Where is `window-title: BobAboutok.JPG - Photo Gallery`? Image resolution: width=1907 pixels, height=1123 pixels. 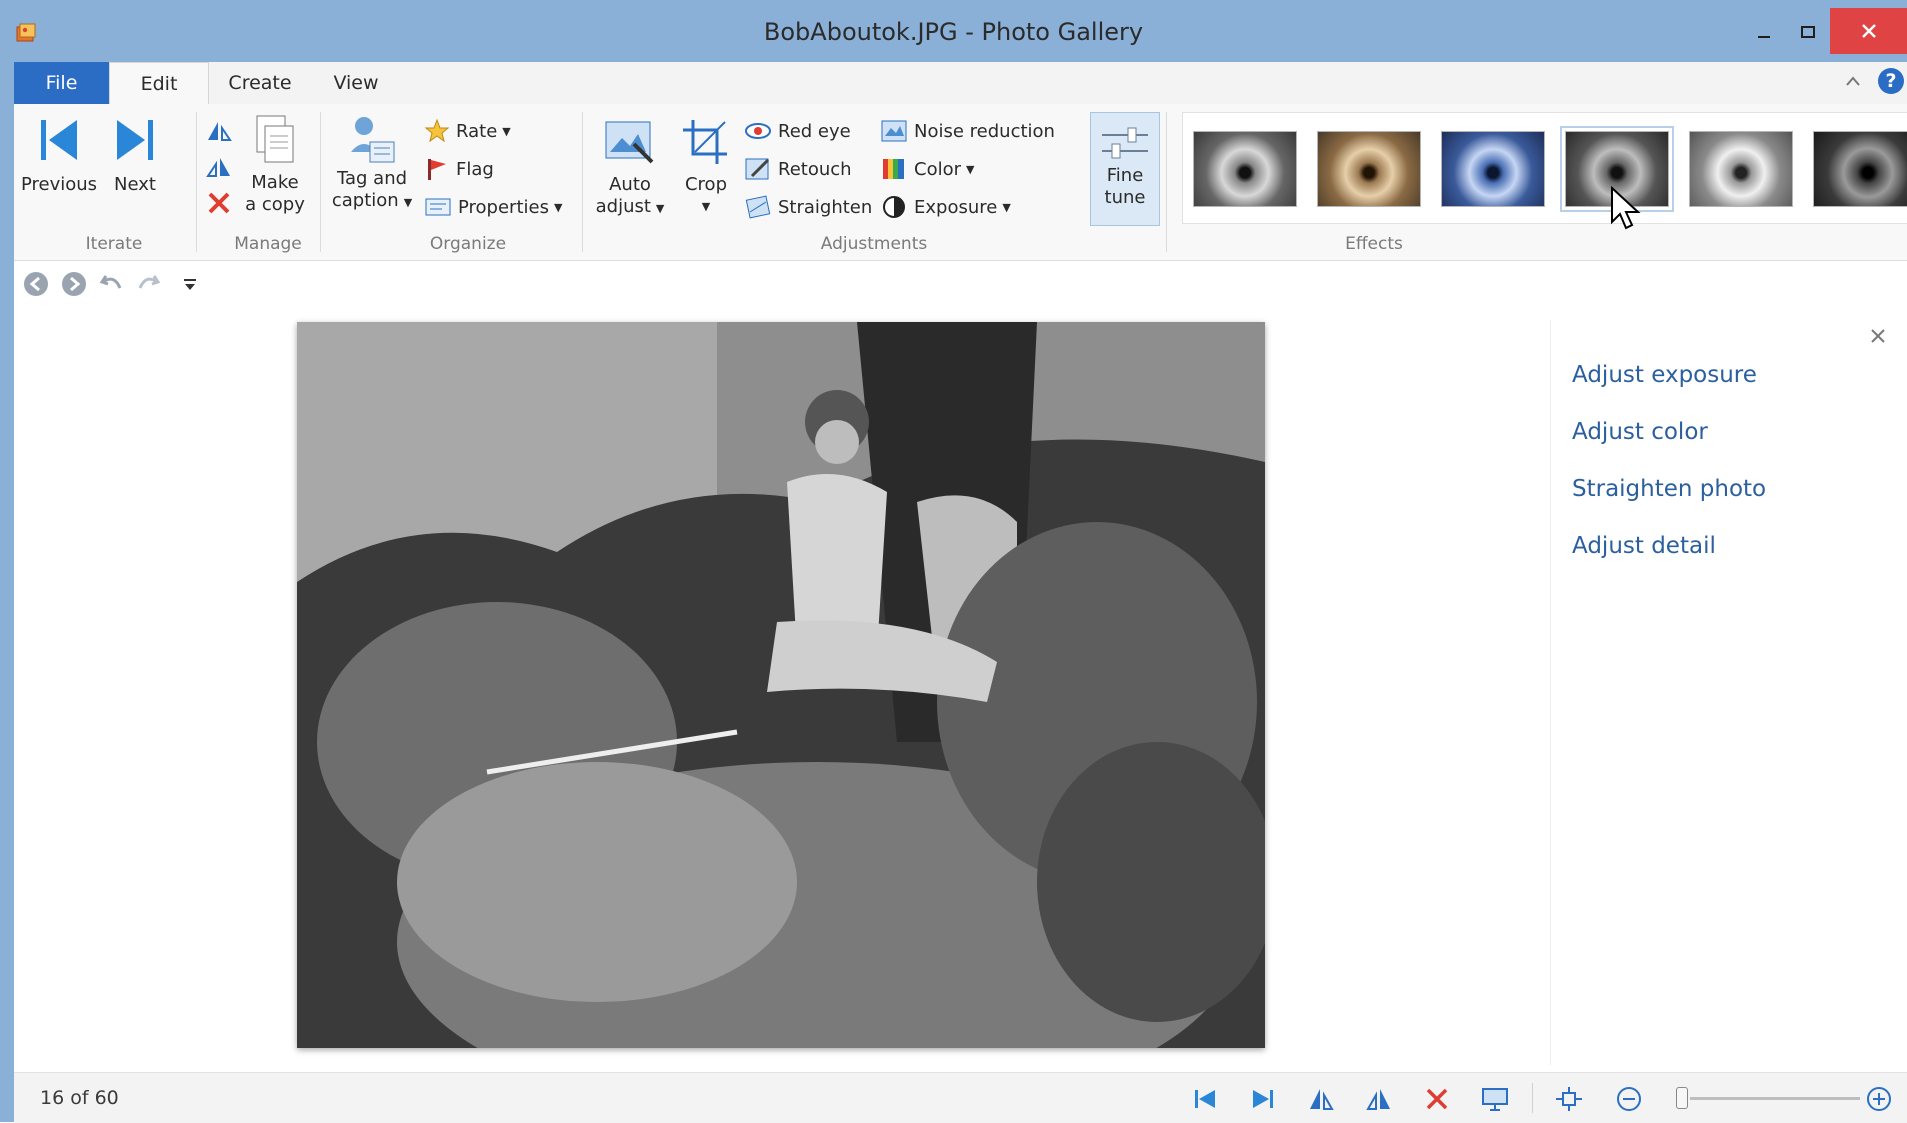 window-title: BobAboutok.JPG - Photo Gallery is located at coordinates (953, 32).